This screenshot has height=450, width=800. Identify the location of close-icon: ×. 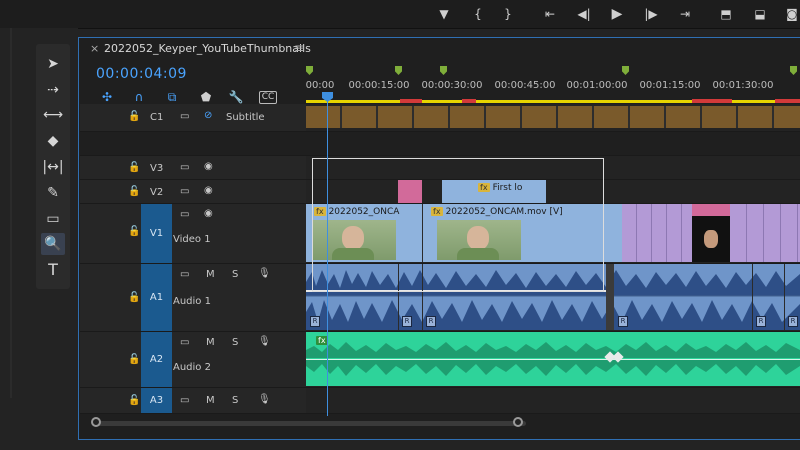
(94, 48).